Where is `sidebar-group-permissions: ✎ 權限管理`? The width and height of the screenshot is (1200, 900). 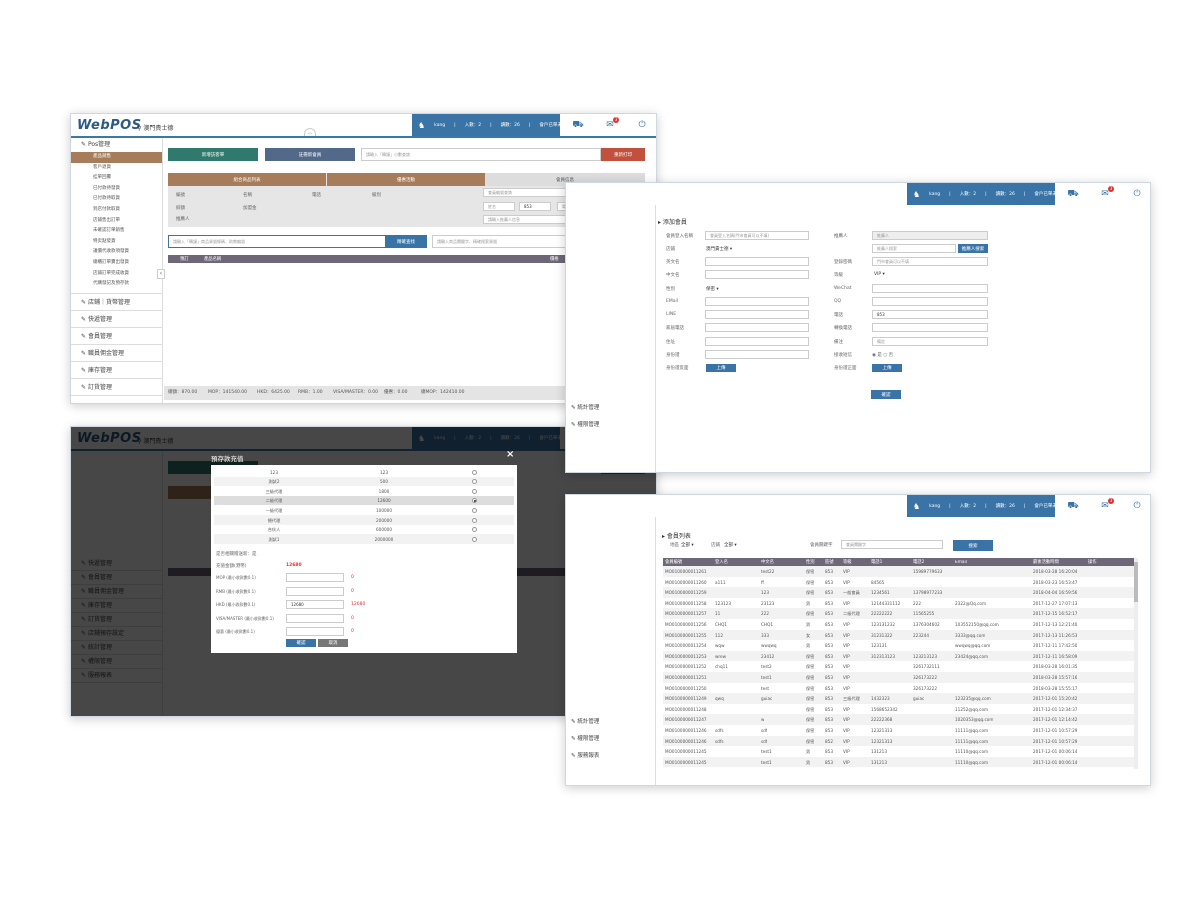
sidebar-group-permissions: ✎ 權限管理 is located at coordinates (585, 424).